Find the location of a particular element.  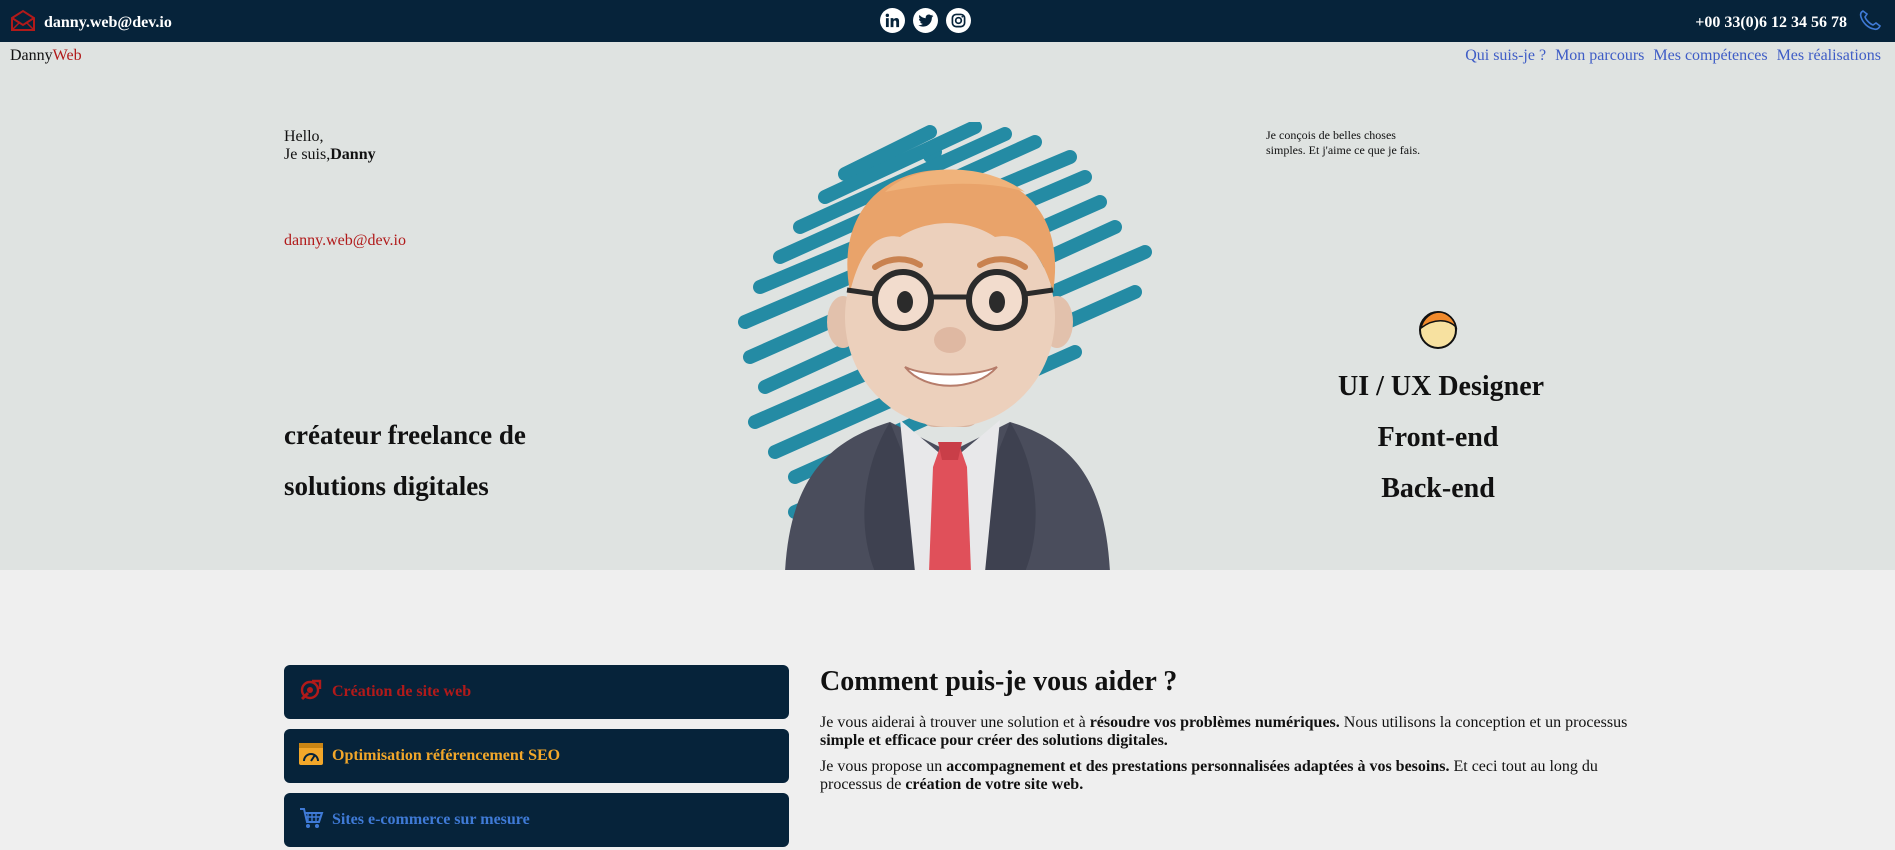

hero-greeting: Hello, Je suis,Danny is located at coordinates (330, 146).